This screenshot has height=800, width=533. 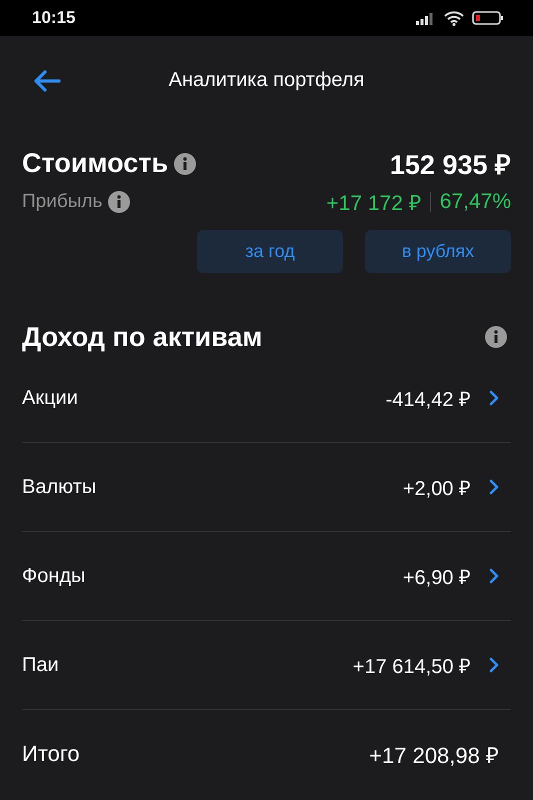 What do you see at coordinates (488, 18) in the screenshot?
I see `battery-icon` at bounding box center [488, 18].